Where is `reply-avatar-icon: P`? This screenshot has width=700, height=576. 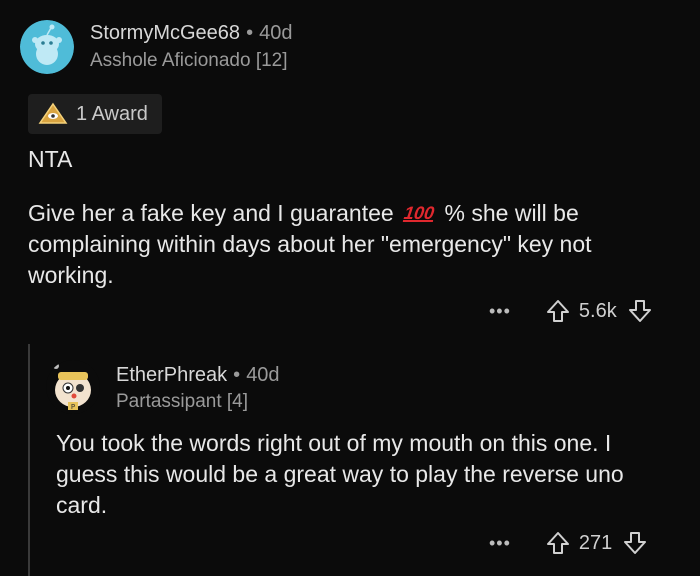
reply-avatar-icon: P is located at coordinates (73, 387).